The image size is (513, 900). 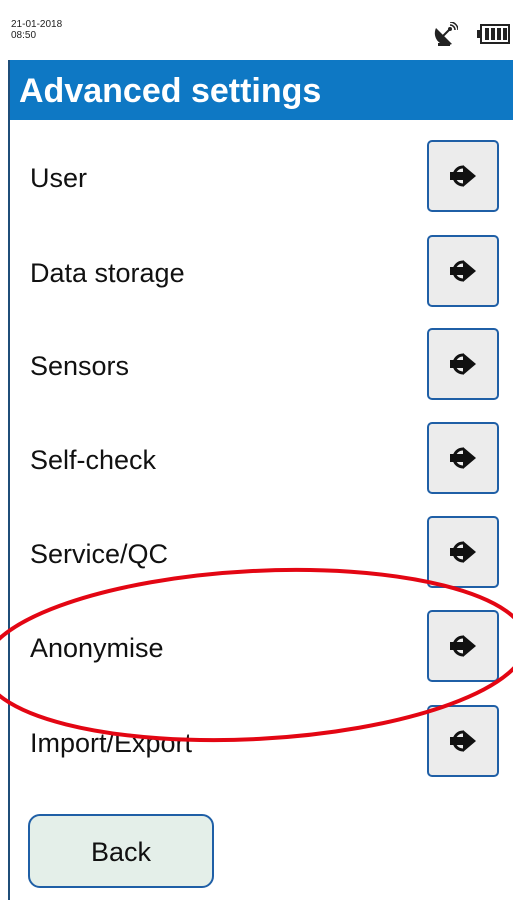 I want to click on satellite-icon, so click(x=446, y=34).